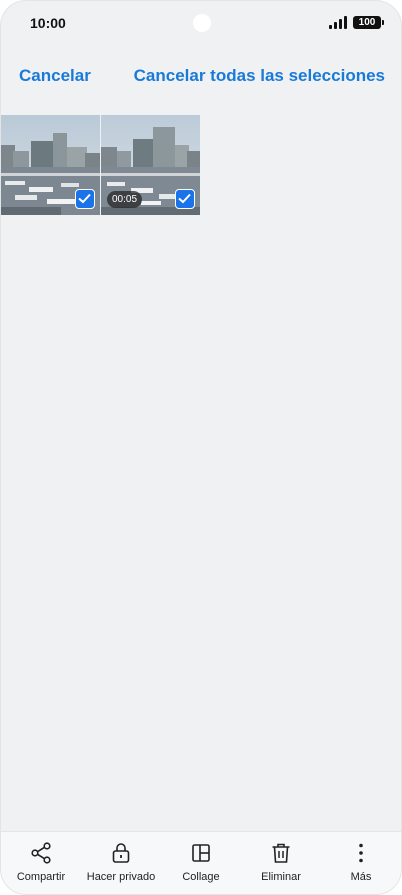 This screenshot has width=402, height=895. What do you see at coordinates (368, 22) in the screenshot?
I see `battery-icon: 100` at bounding box center [368, 22].